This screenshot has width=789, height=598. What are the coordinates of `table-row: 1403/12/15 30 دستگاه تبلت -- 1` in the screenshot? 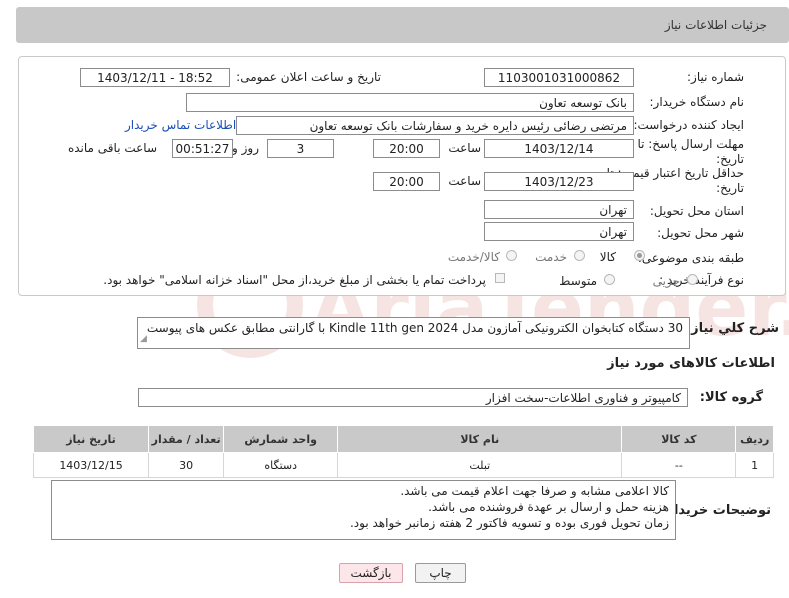 It's located at (403, 465).